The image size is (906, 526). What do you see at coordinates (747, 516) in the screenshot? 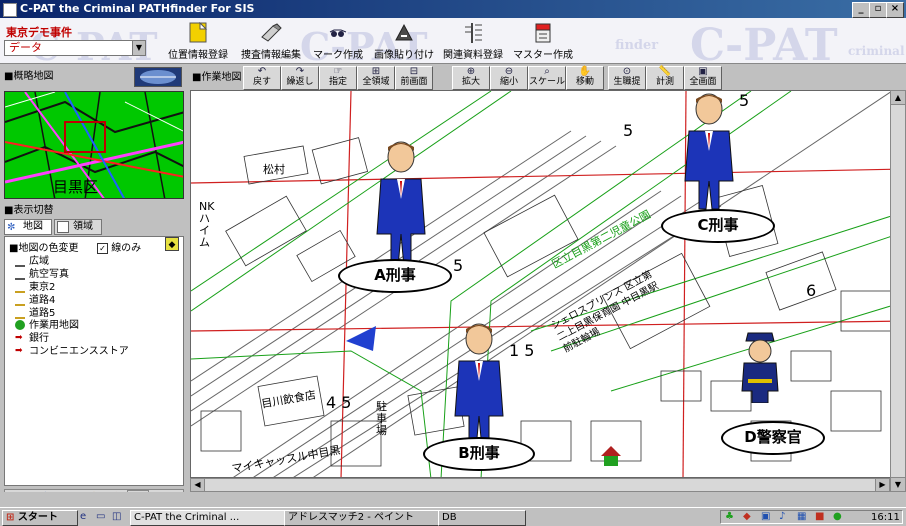
I see `tray-antivirus-icon: ◆` at bounding box center [747, 516].